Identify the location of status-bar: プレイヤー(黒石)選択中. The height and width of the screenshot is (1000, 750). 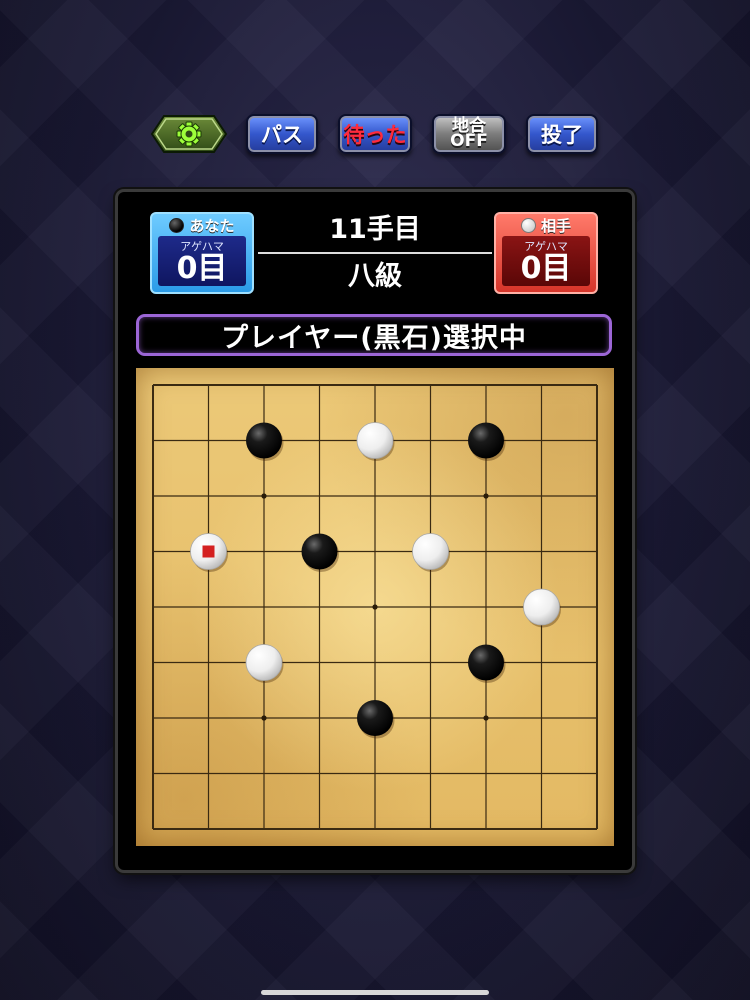
(374, 335).